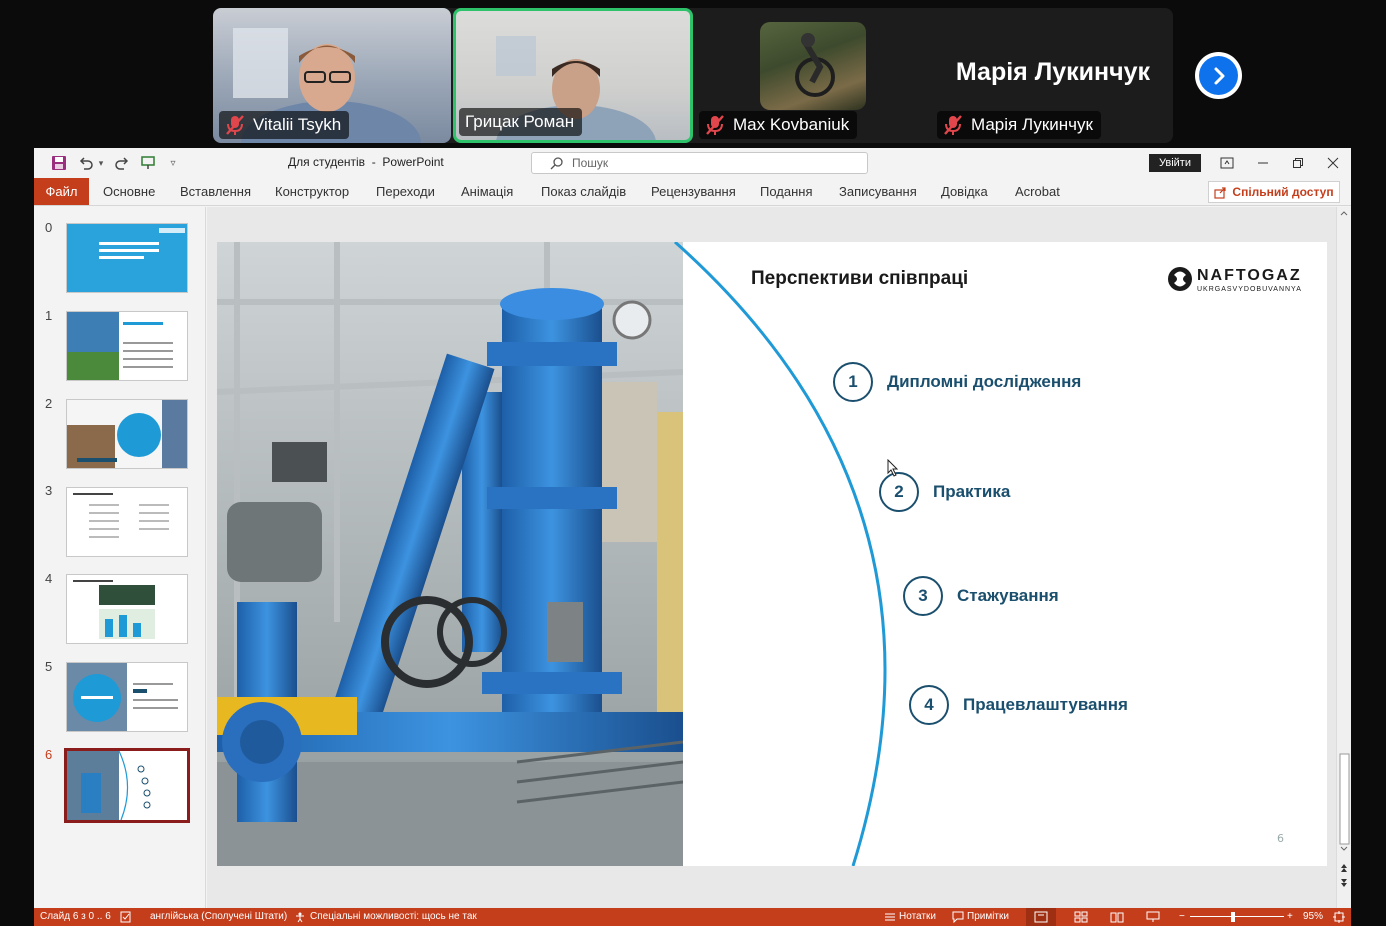  I want to click on tab-help: Довідка, so click(964, 191).